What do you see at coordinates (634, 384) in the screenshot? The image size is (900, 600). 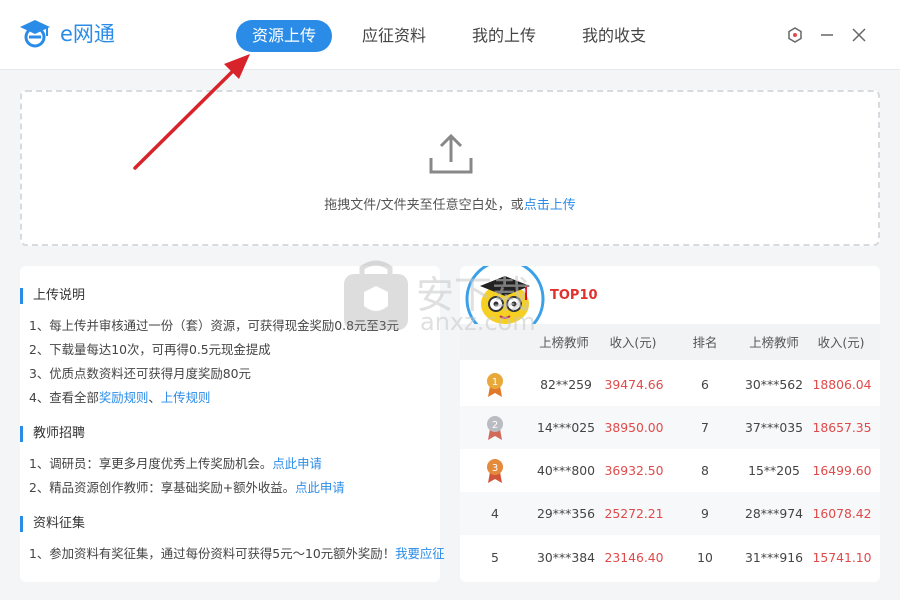 I see `income-value: 39474.66` at bounding box center [634, 384].